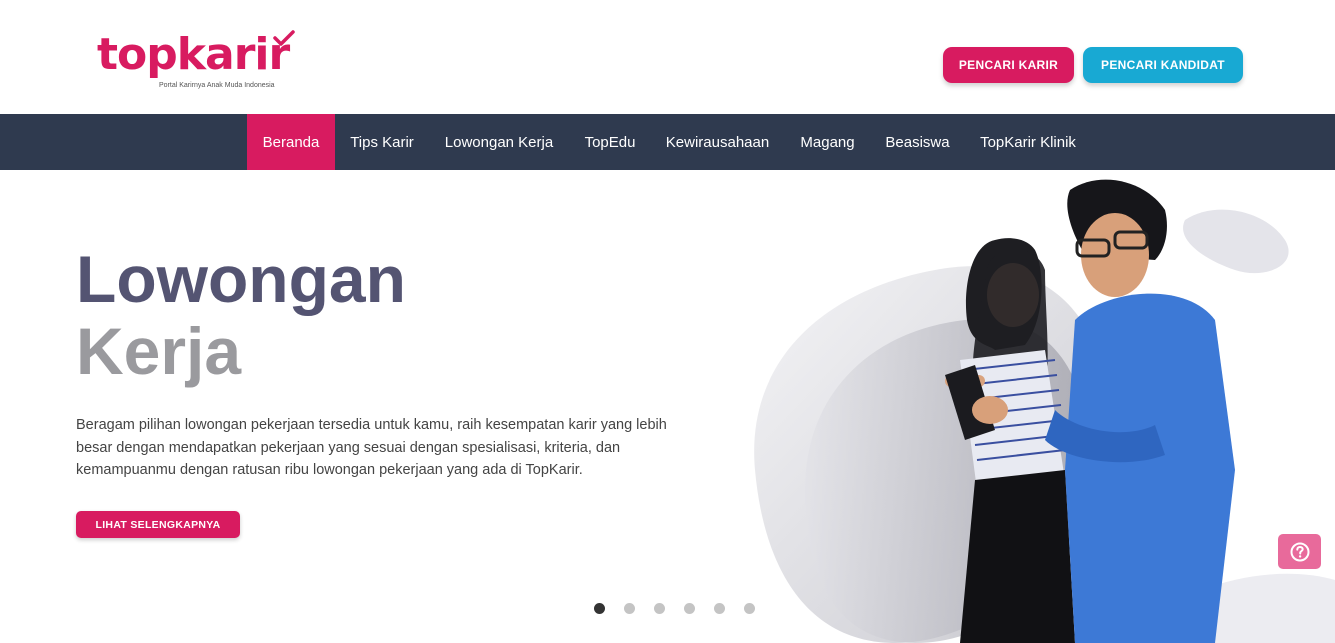 The image size is (1335, 643). I want to click on pencari-kandidat-button: PENCARI KANDIDAT, so click(1163, 65).